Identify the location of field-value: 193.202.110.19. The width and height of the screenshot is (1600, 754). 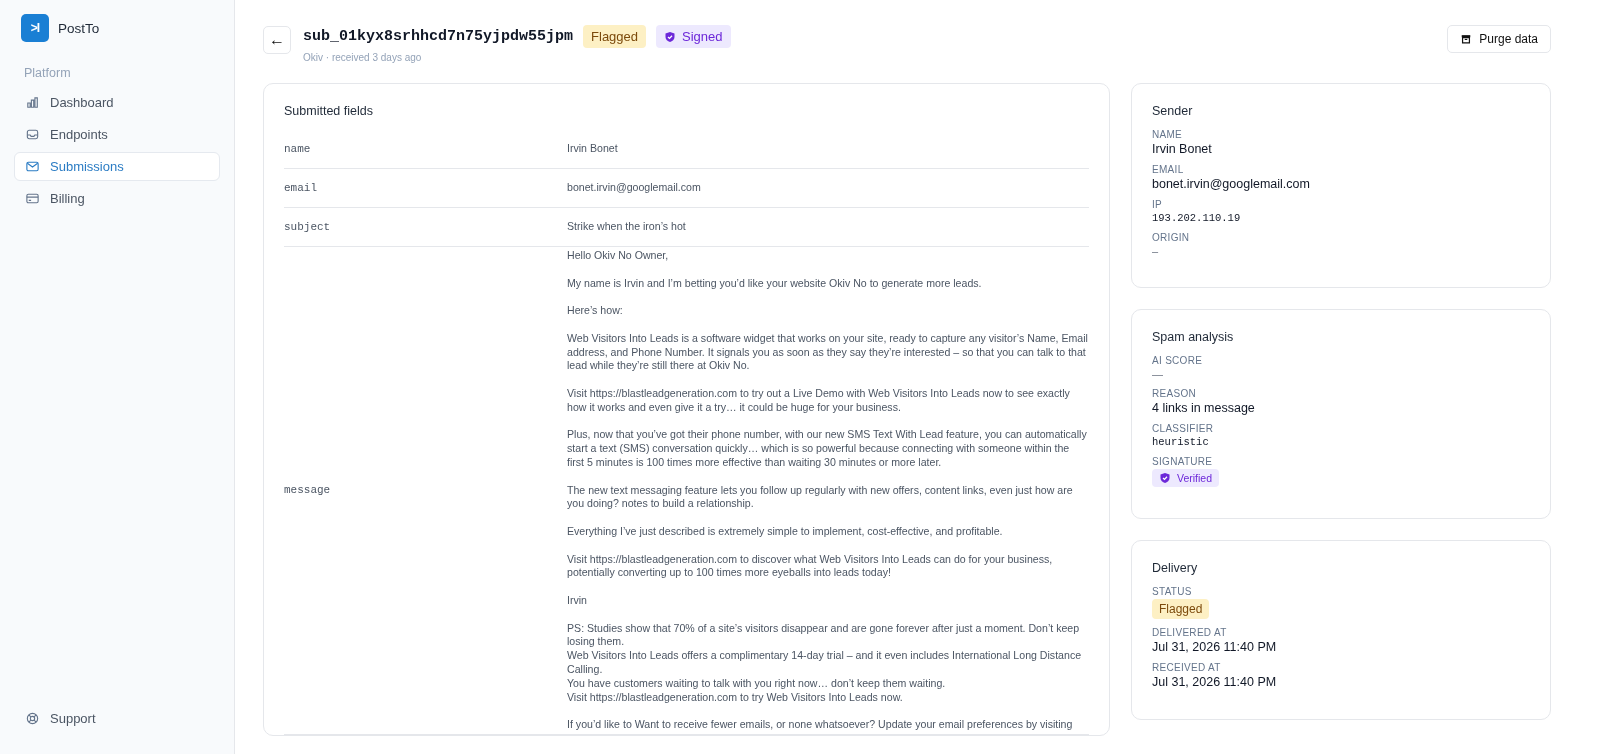
(1197, 218).